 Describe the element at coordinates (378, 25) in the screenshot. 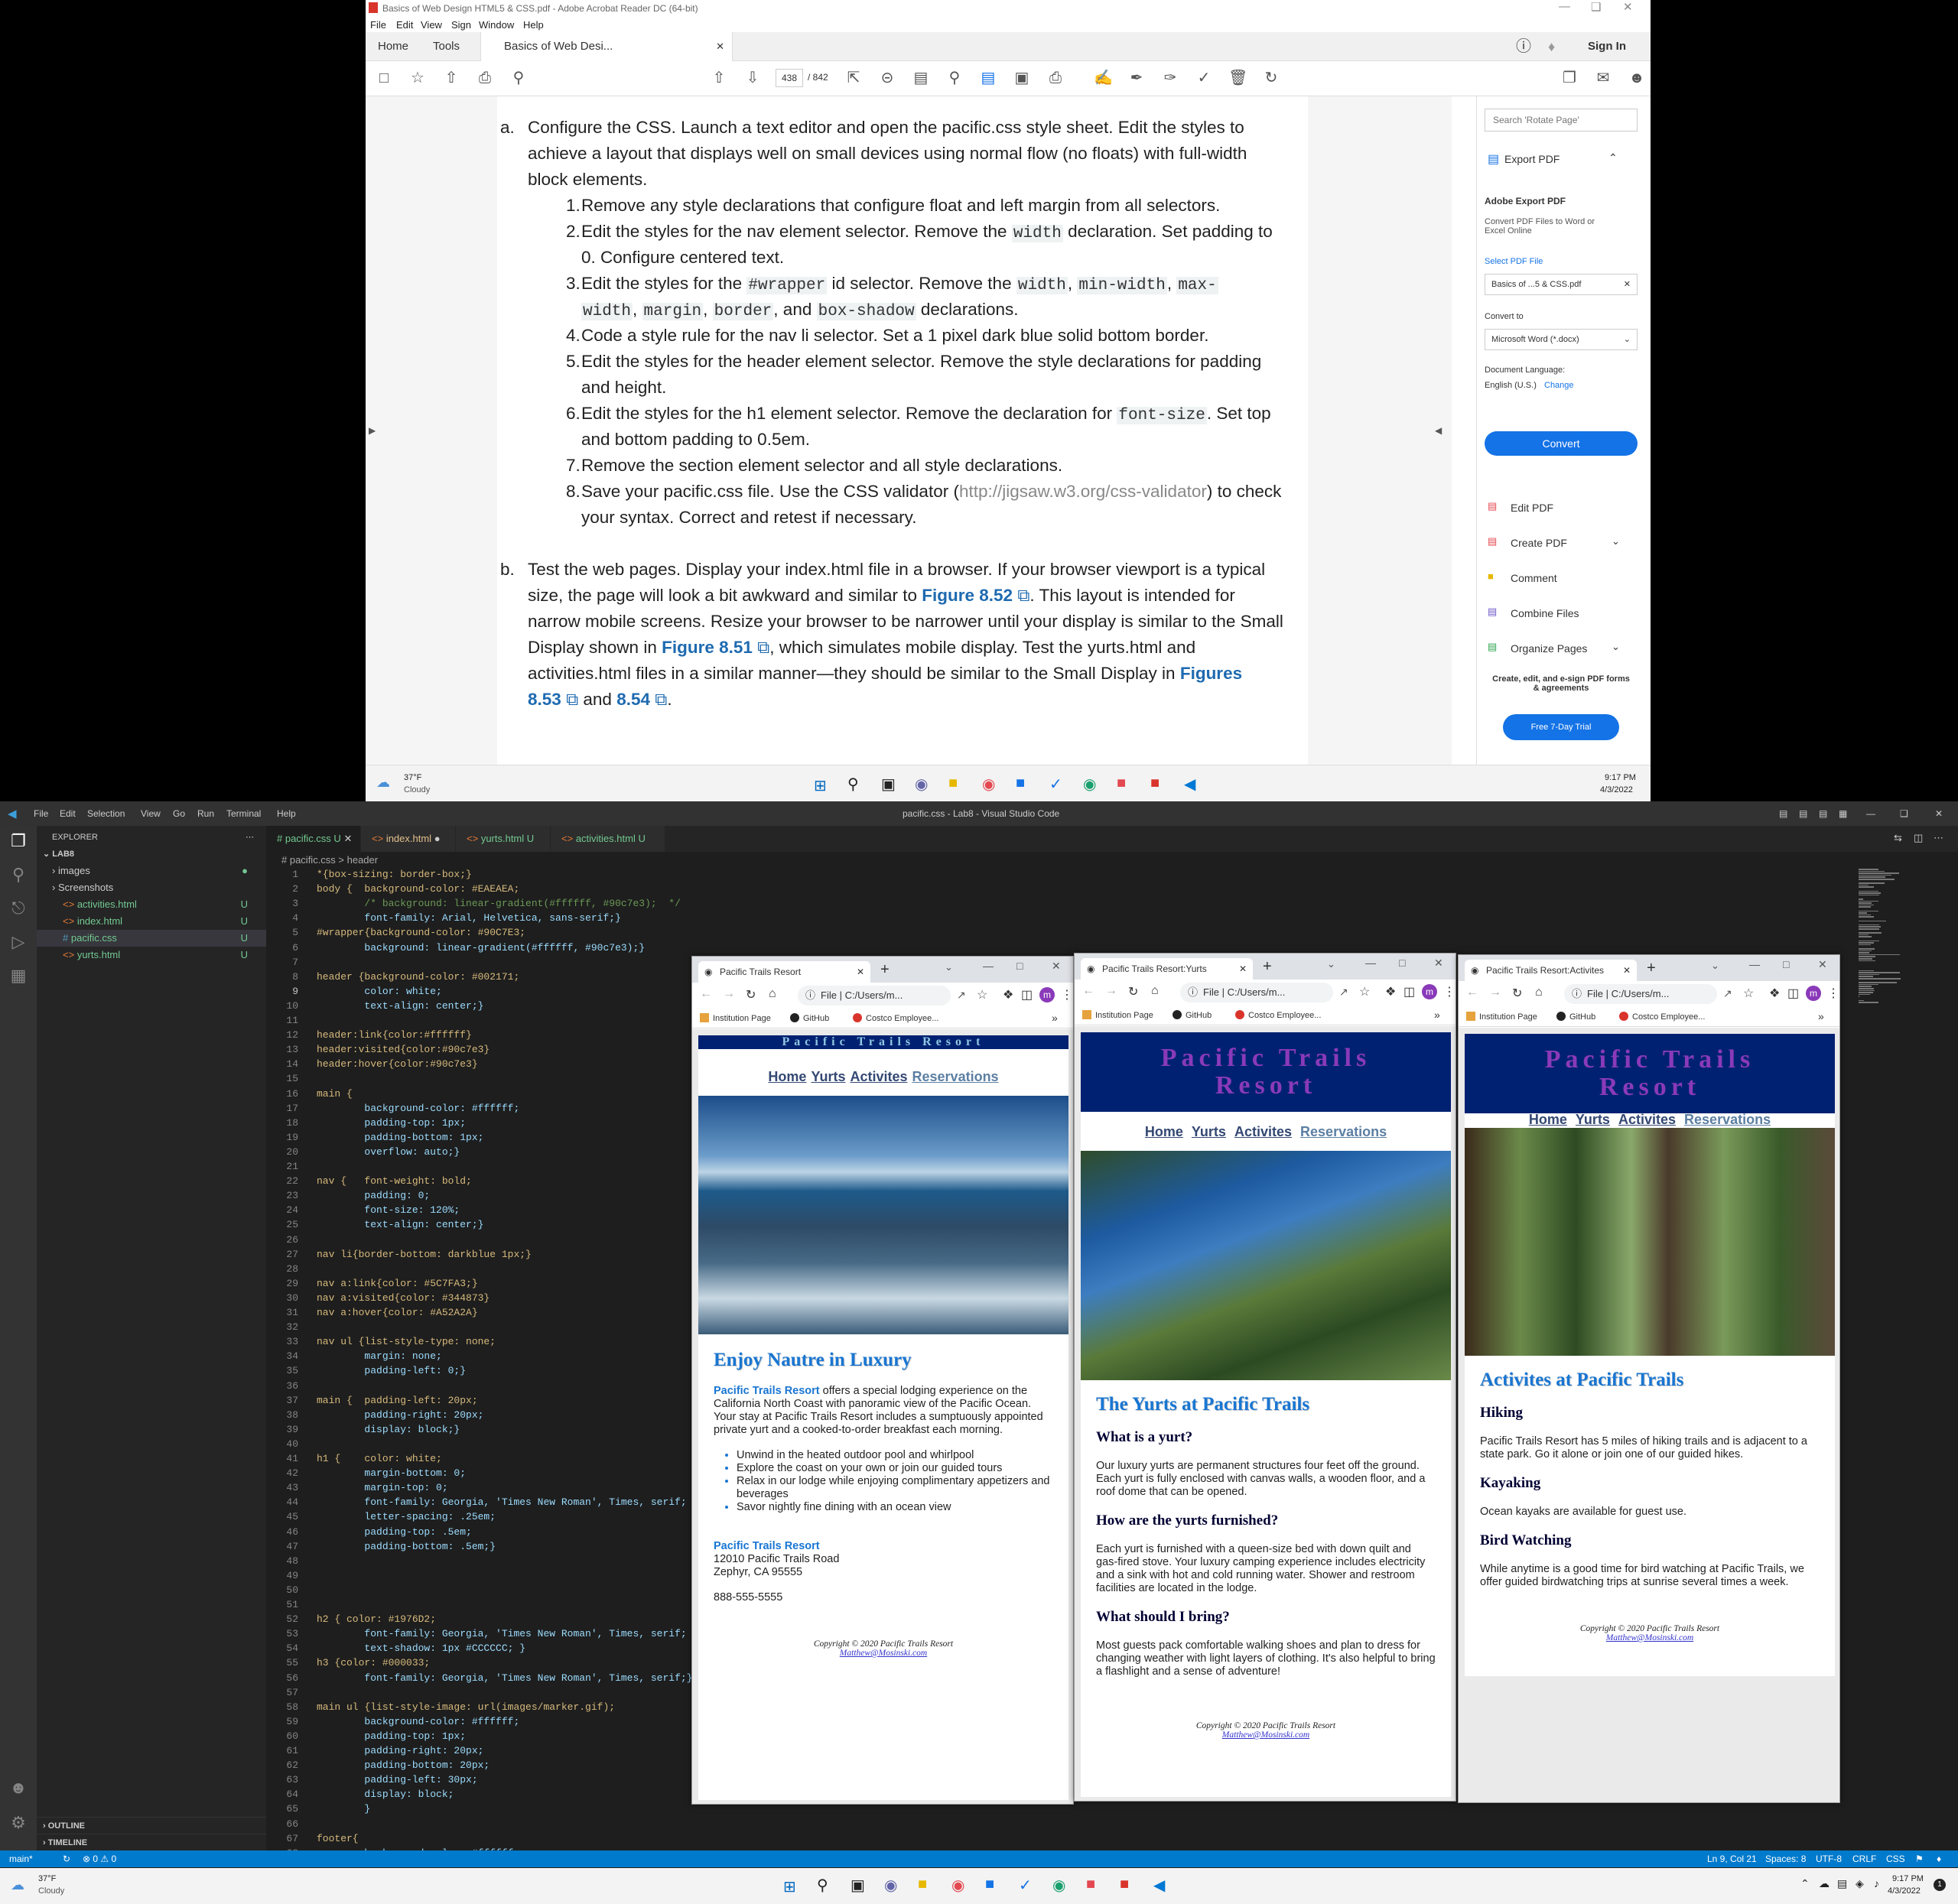

I see `menu-file: File` at that location.